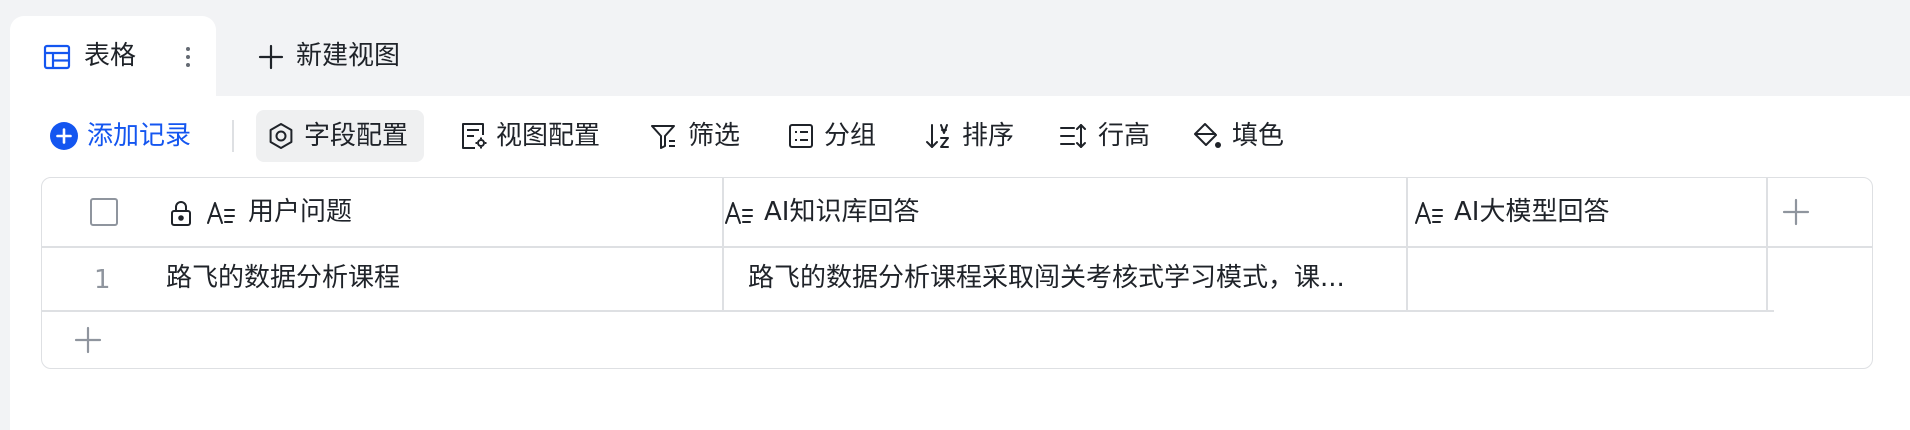 This screenshot has width=1910, height=430. I want to click on fill-color-button: 填色, so click(1246, 136).